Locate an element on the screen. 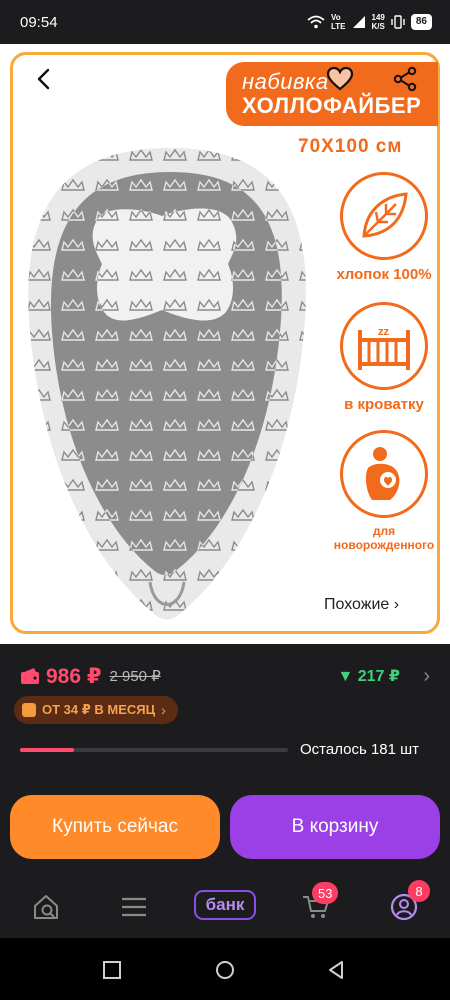  feature-label: в кроватку is located at coordinates (384, 404).